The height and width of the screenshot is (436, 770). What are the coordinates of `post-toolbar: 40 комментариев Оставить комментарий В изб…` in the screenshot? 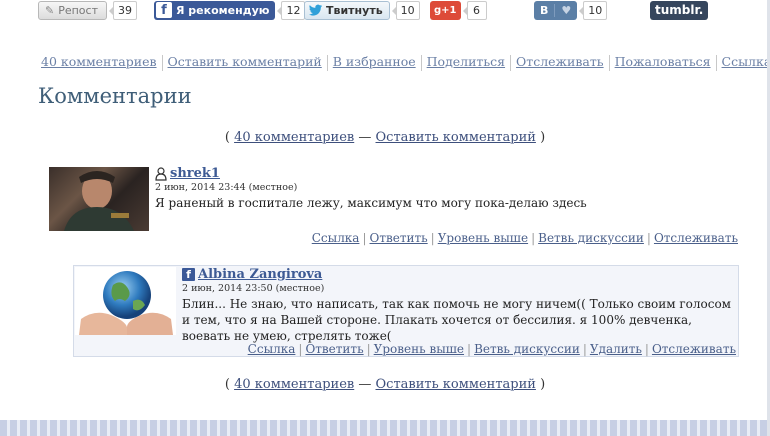 It's located at (405, 62).